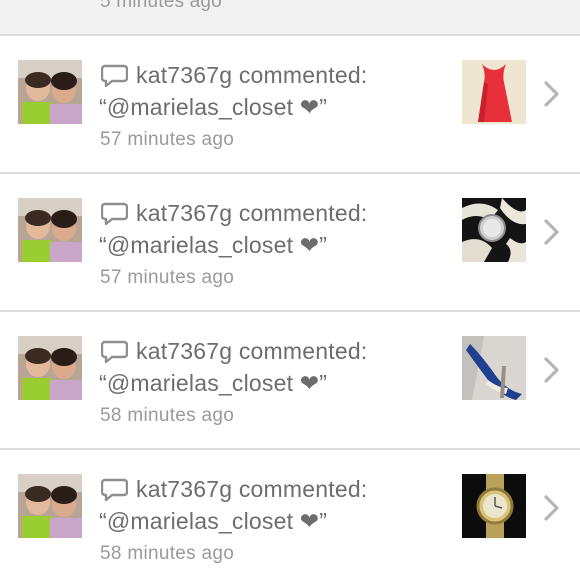 The image size is (580, 580). Describe the element at coordinates (161, 6) in the screenshot. I see `timestamp: 5 minutes ago` at that location.